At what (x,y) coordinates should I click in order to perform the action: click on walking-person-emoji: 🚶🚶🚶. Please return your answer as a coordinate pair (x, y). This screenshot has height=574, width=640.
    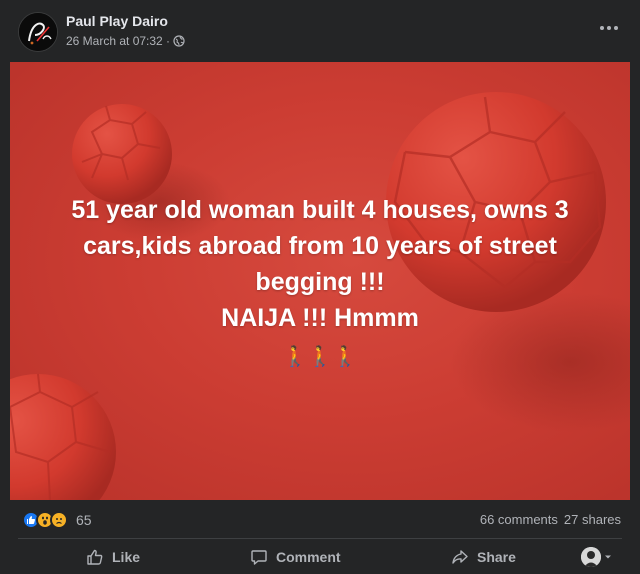
    Looking at the image, I should click on (320, 357).